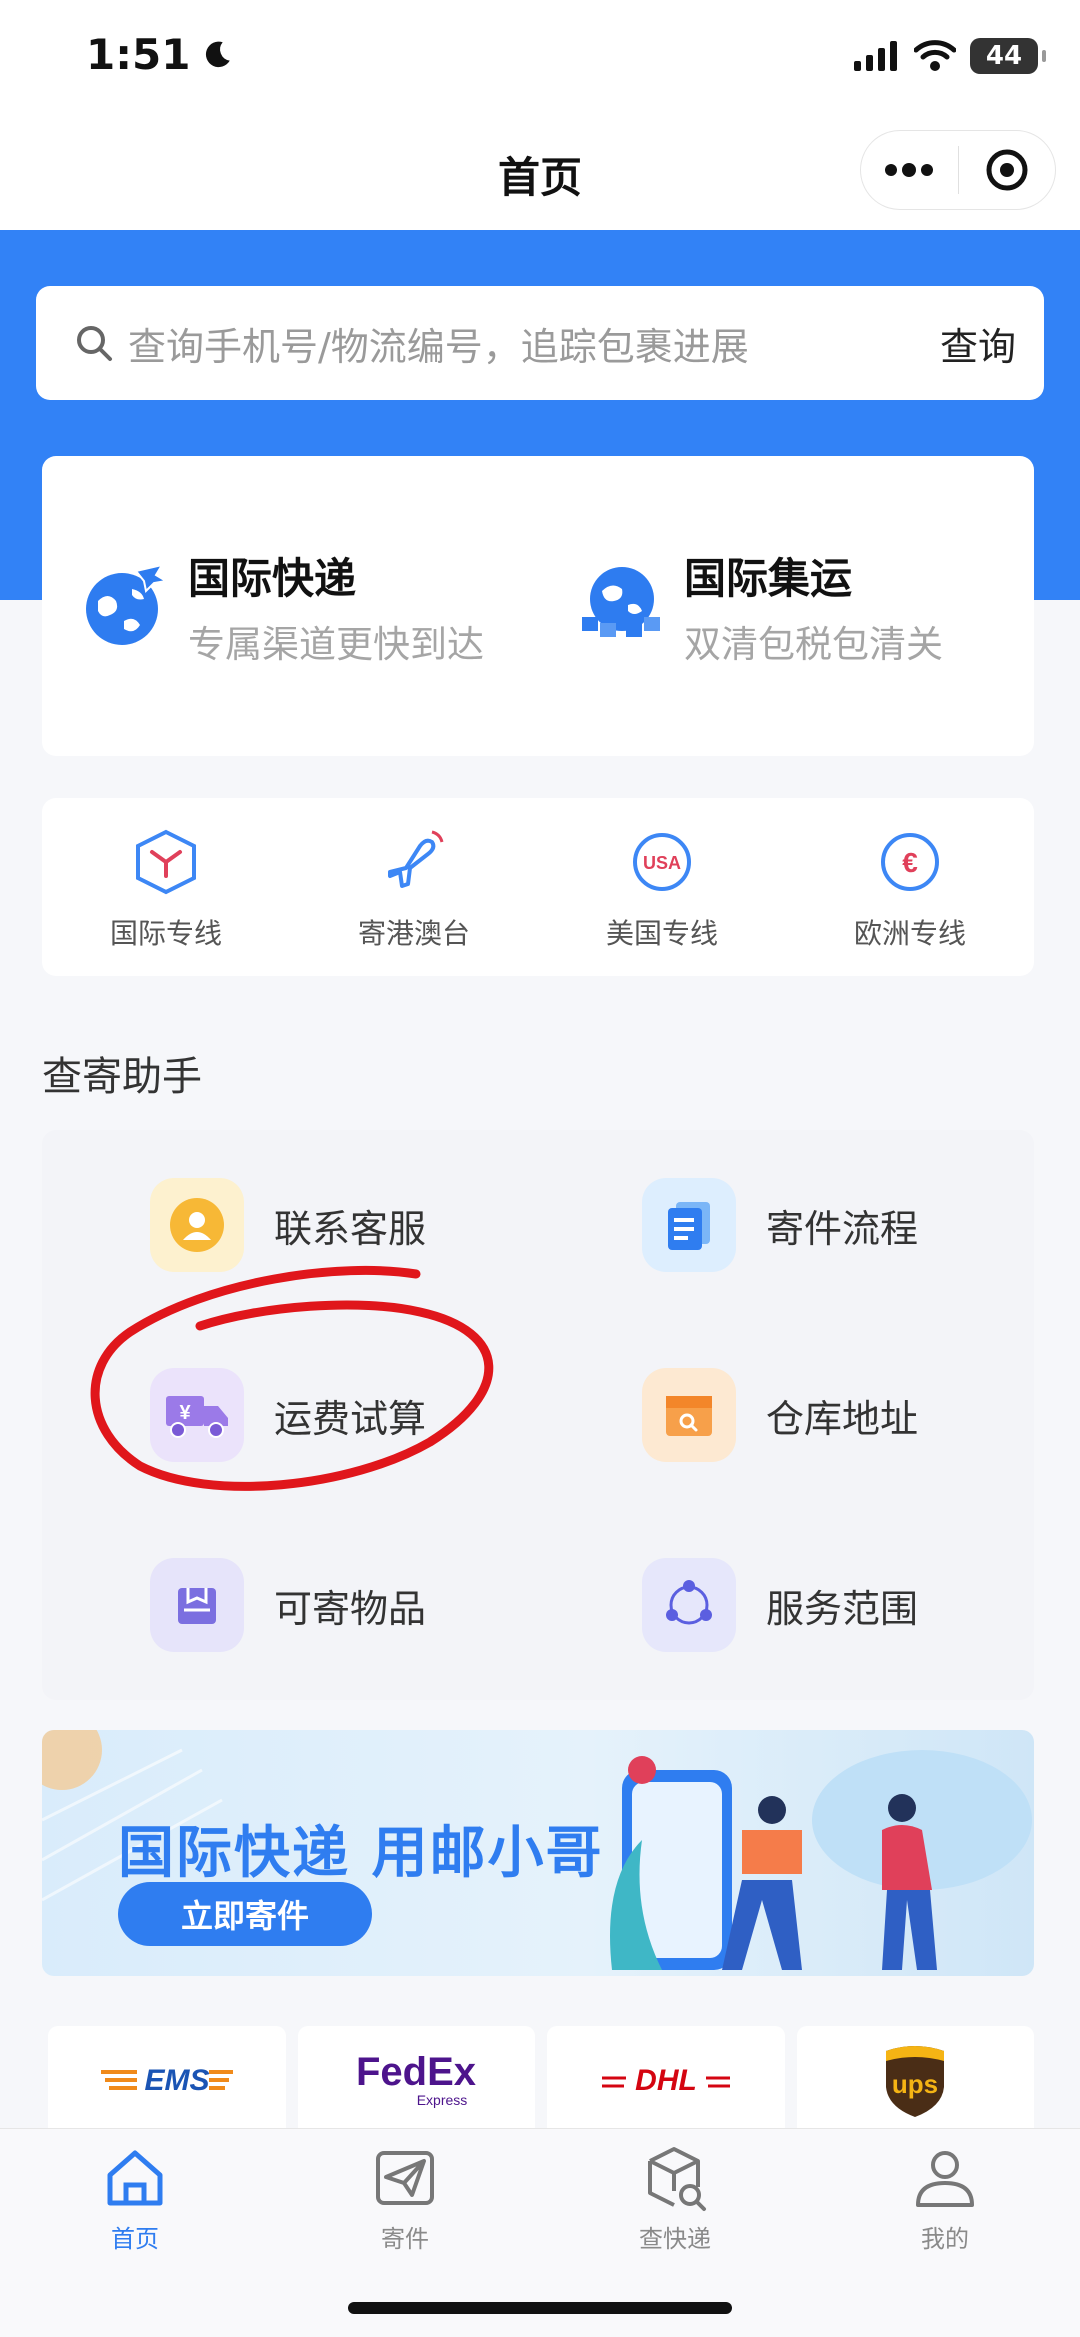  I want to click on intl-consolidation-title: 国际集运, so click(768, 578).